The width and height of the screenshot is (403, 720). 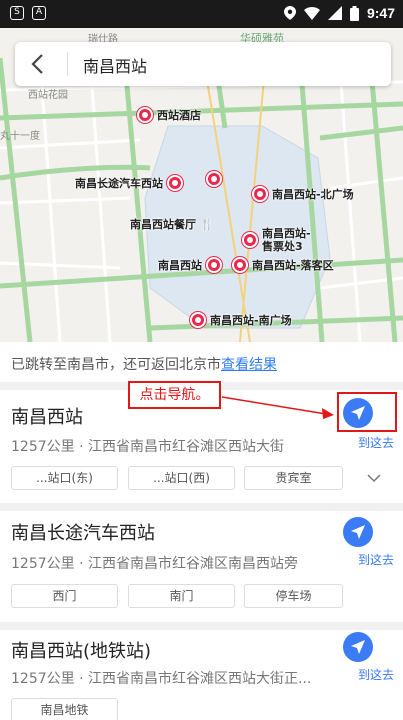 I want to click on map-poi: 南昌西站, so click(x=190, y=265).